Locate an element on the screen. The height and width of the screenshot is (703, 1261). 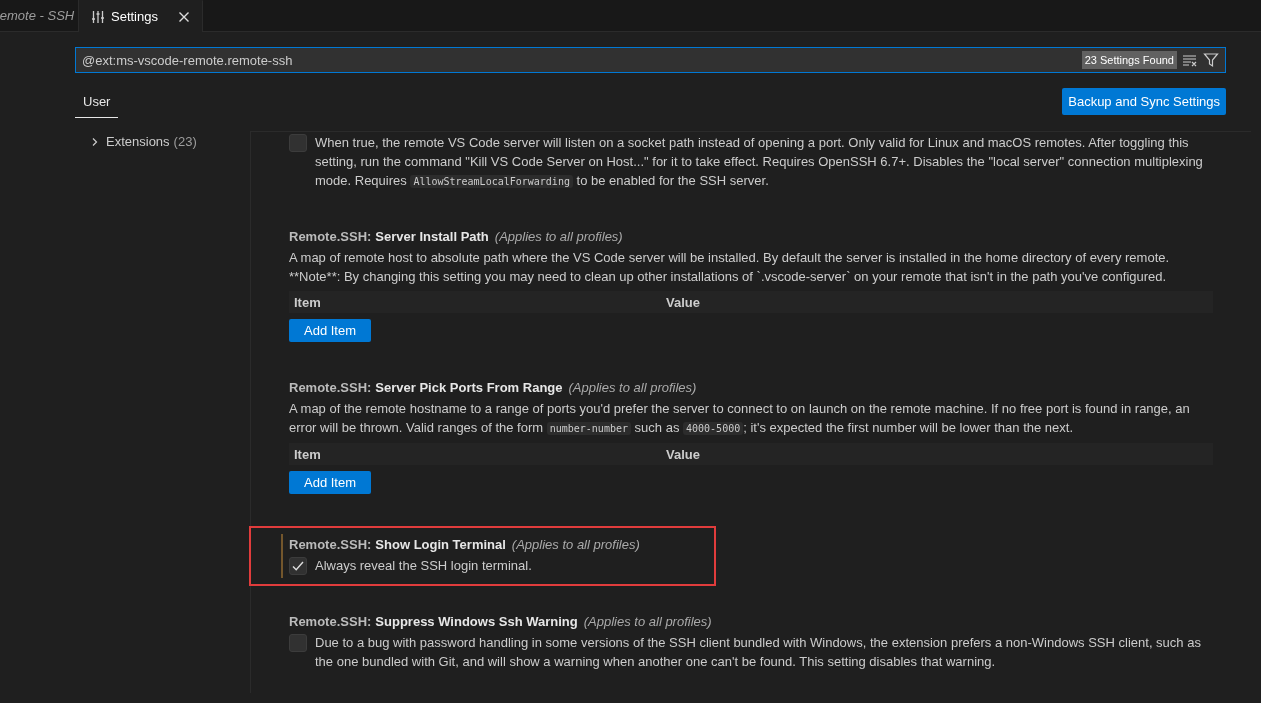
tab-label: Settings is located at coordinates (134, 16).